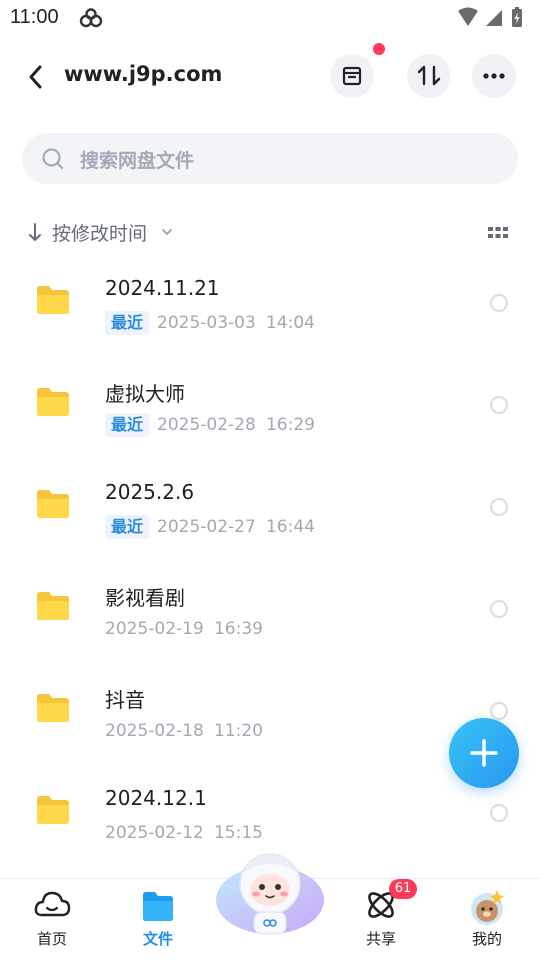  I want to click on file-meta: 2025-02-12 15:15, so click(184, 833).